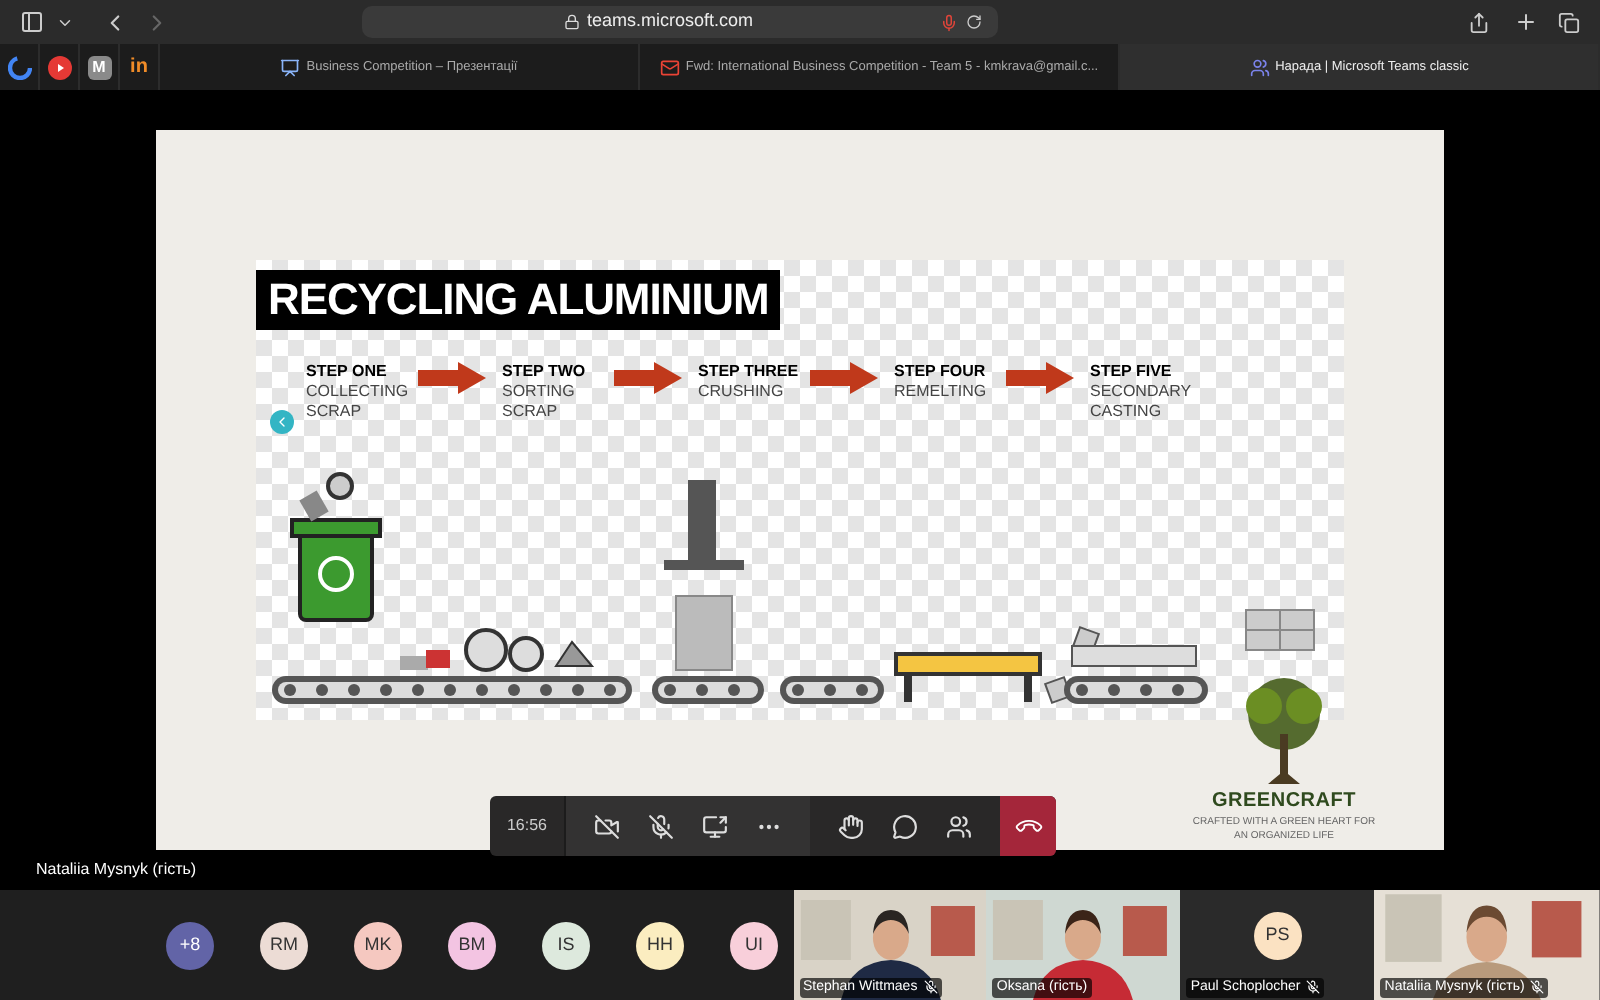 This screenshot has width=1600, height=1000. I want to click on new-tab-icon, so click(1526, 22).